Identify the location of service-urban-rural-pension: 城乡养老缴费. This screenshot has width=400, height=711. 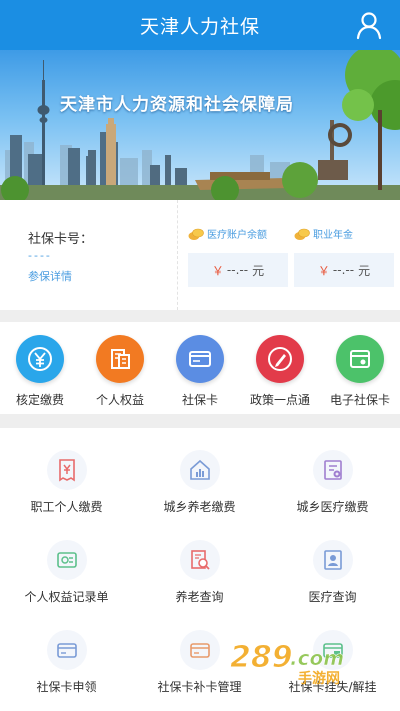
(199, 481).